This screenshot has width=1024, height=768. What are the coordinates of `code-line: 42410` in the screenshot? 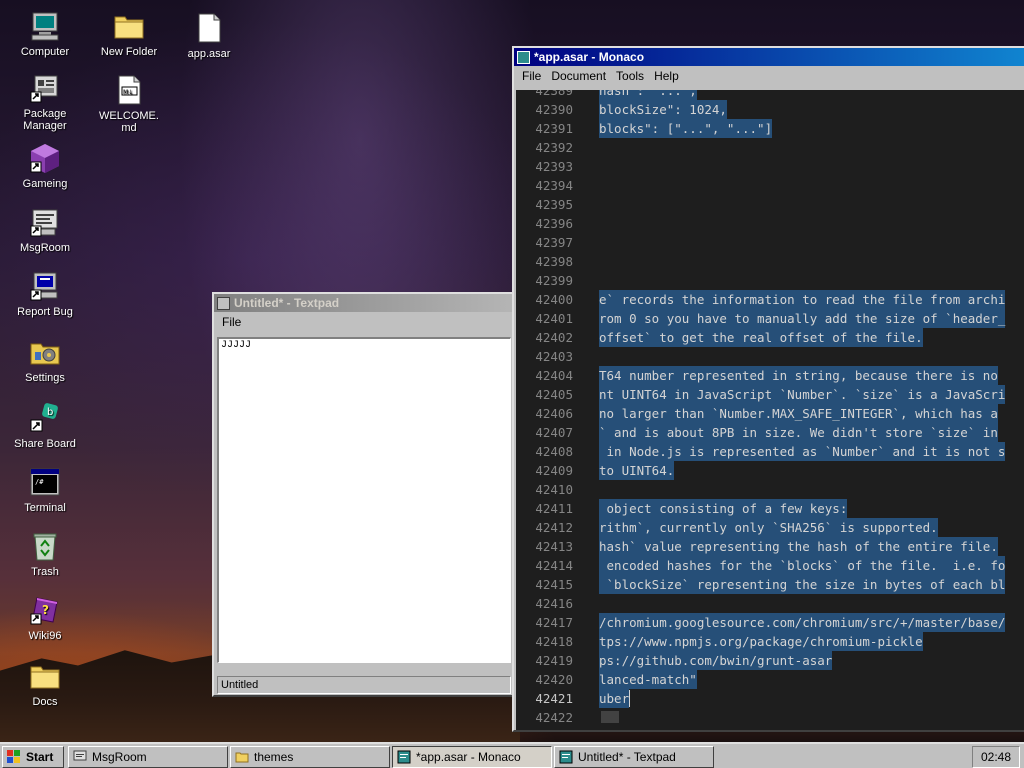 It's located at (770, 489).